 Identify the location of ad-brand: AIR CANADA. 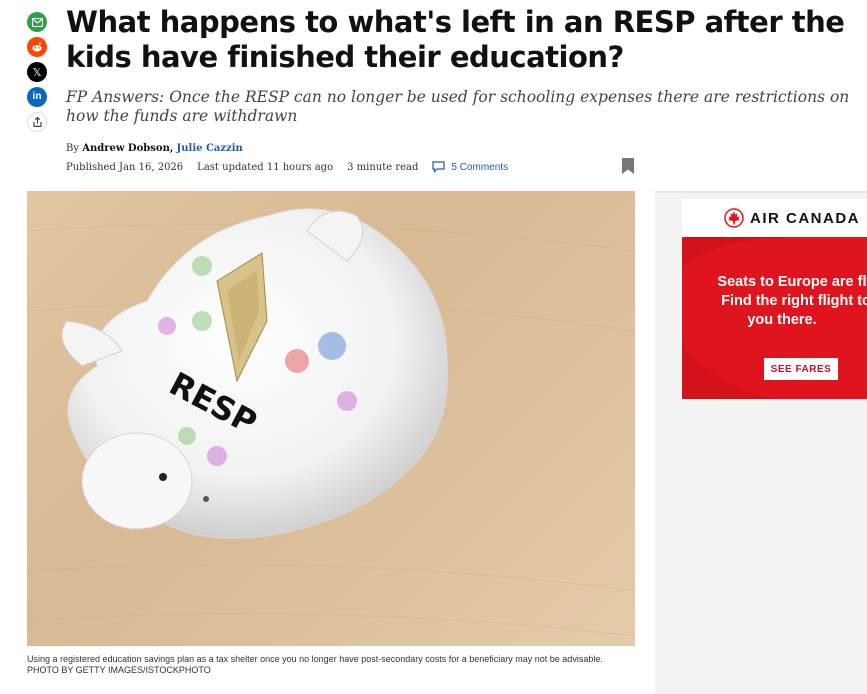
(805, 218).